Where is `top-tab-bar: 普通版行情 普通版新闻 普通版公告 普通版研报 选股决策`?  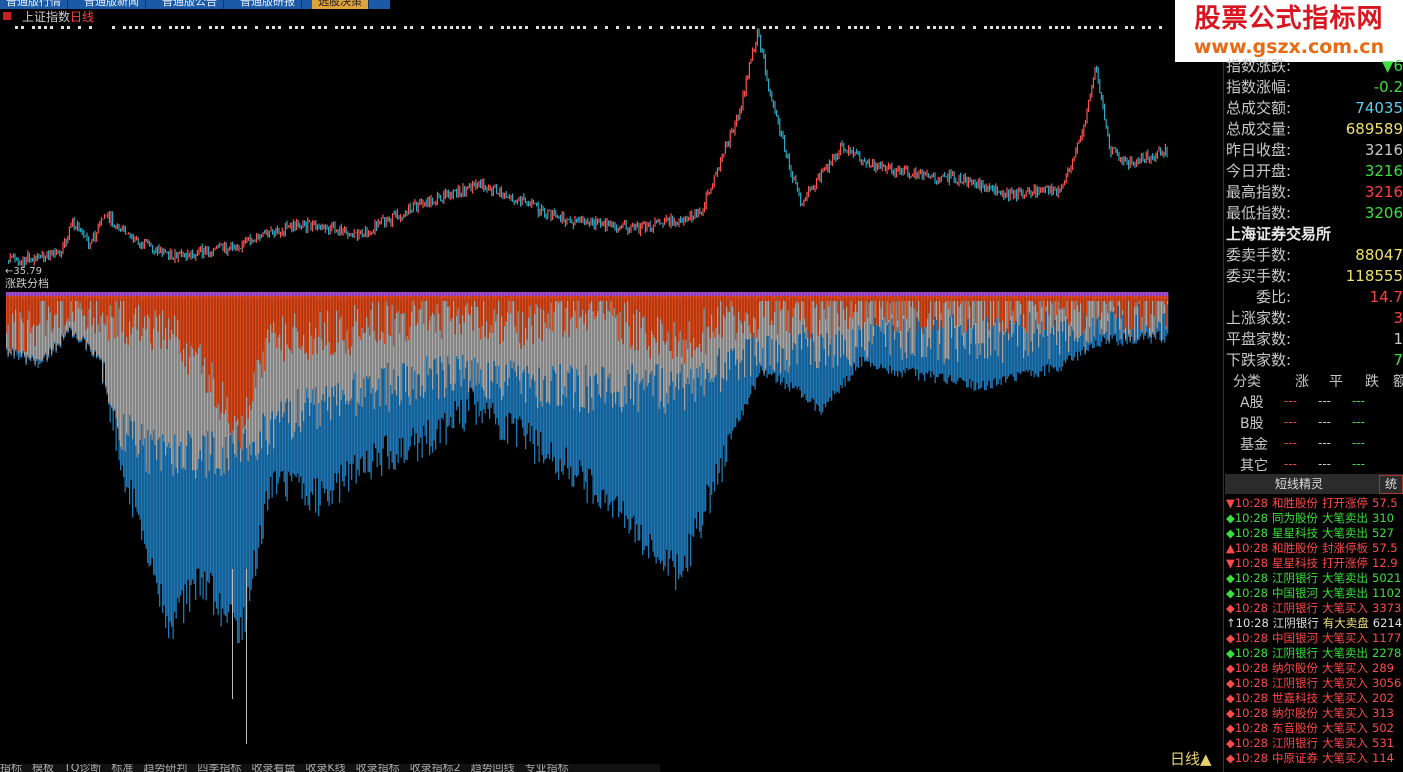 top-tab-bar: 普通版行情 普通版新闻 普通版公告 普通版研报 选股决策 is located at coordinates (195, 4).